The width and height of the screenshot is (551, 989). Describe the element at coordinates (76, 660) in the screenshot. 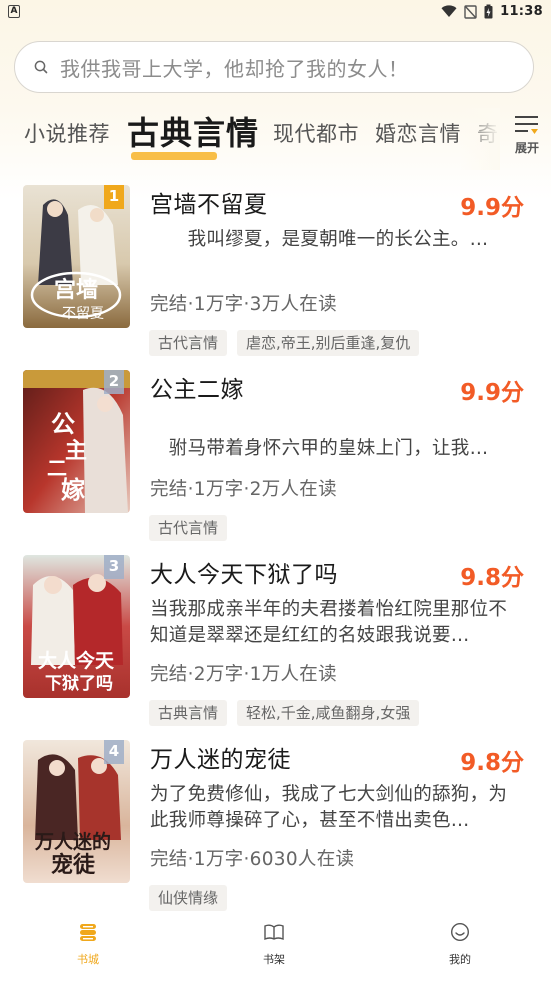

I see `cover-title: 大人今天` at that location.